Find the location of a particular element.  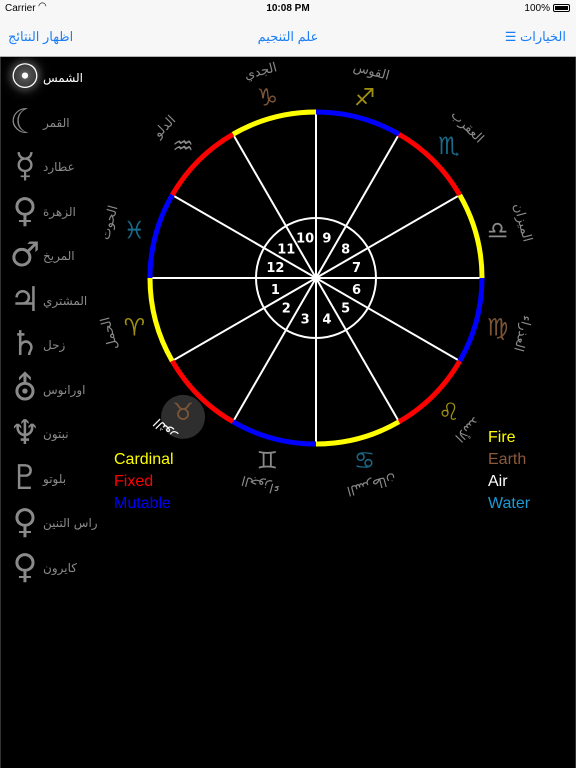

navigation-bar: اظهار النتائج علم التنجيم ☰ الخيارات is located at coordinates (288, 36).